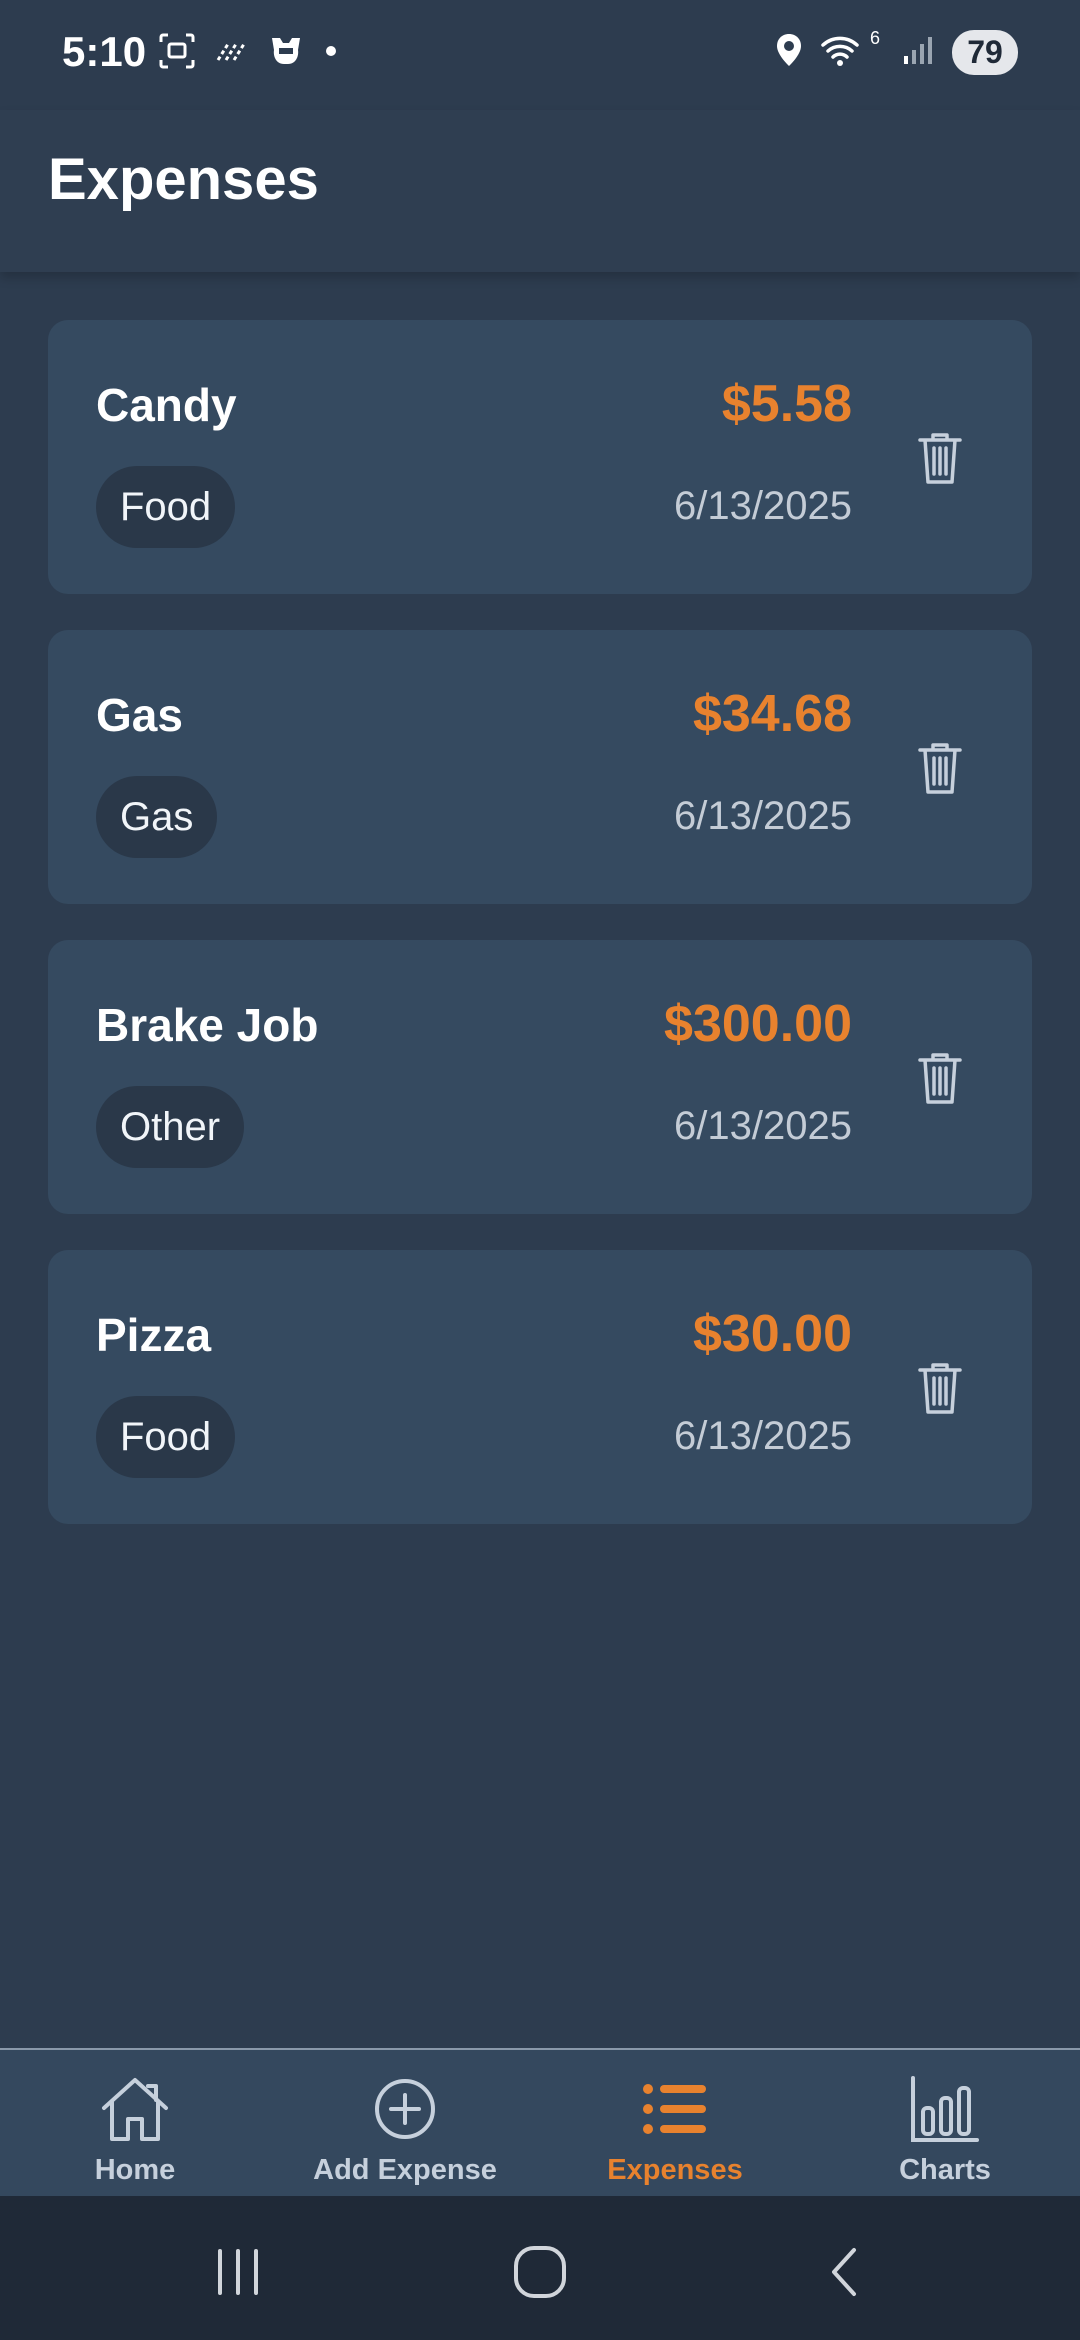 The image size is (1080, 2340). I want to click on nav-item-home: Home, so click(135, 2123).